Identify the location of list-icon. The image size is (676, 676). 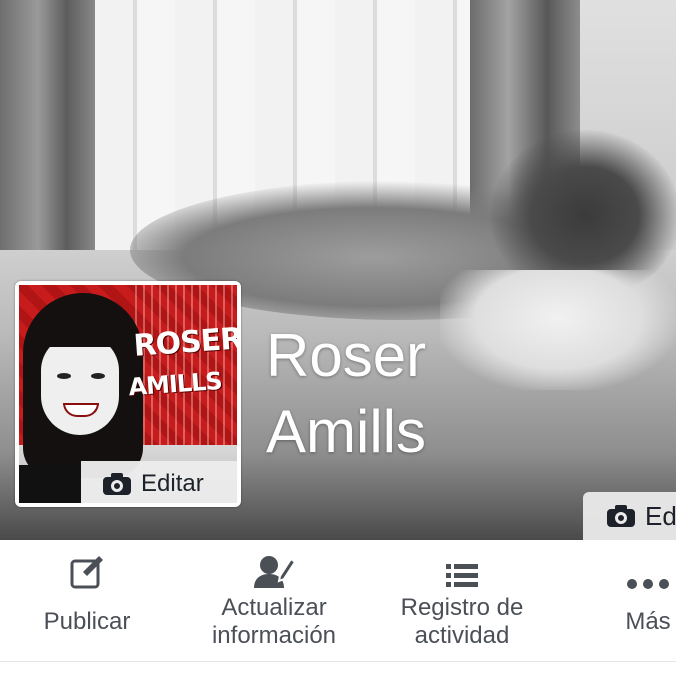
(462, 567).